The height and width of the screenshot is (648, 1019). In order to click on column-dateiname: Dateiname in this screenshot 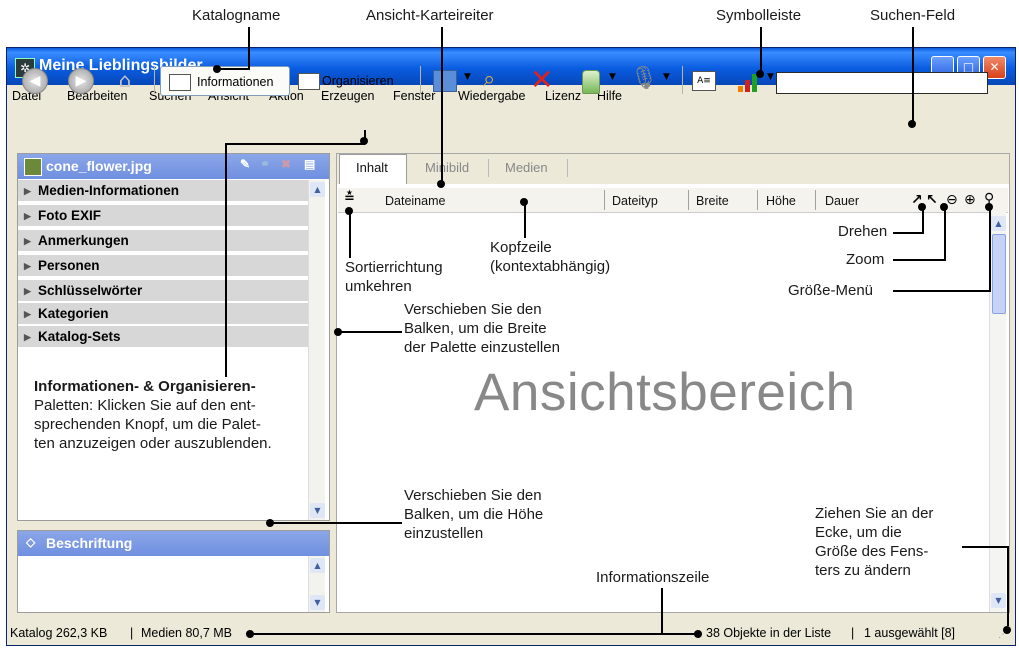, I will do `click(415, 201)`.